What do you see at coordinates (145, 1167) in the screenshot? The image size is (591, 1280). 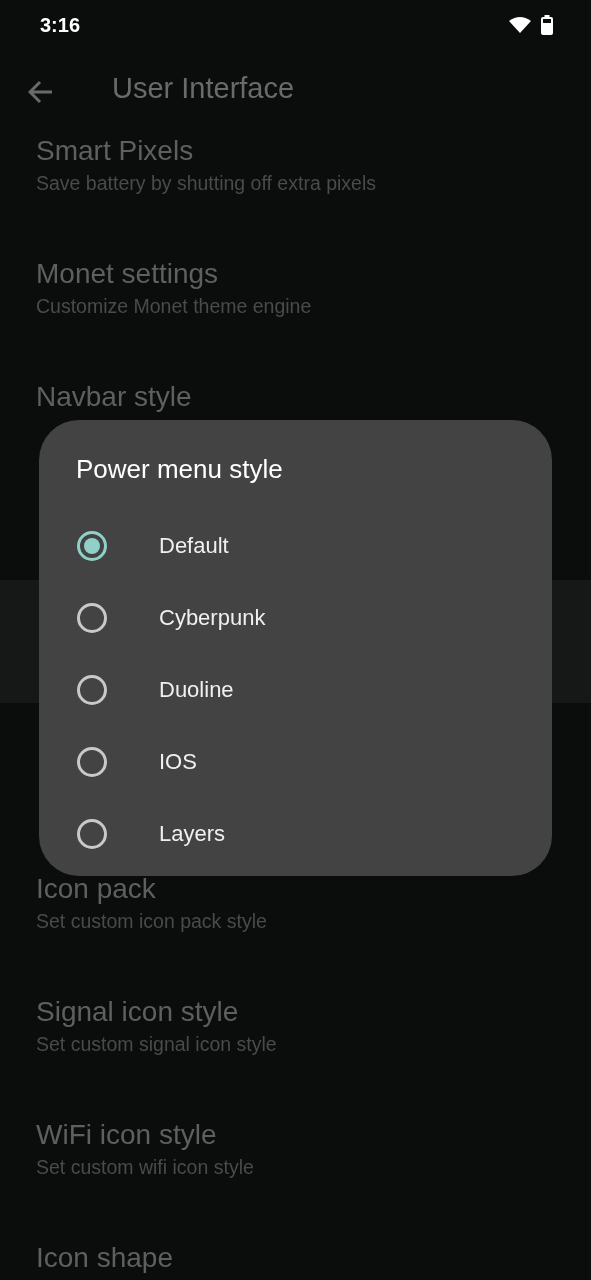 I see `setting-summary: Set custom wifi icon style` at bounding box center [145, 1167].